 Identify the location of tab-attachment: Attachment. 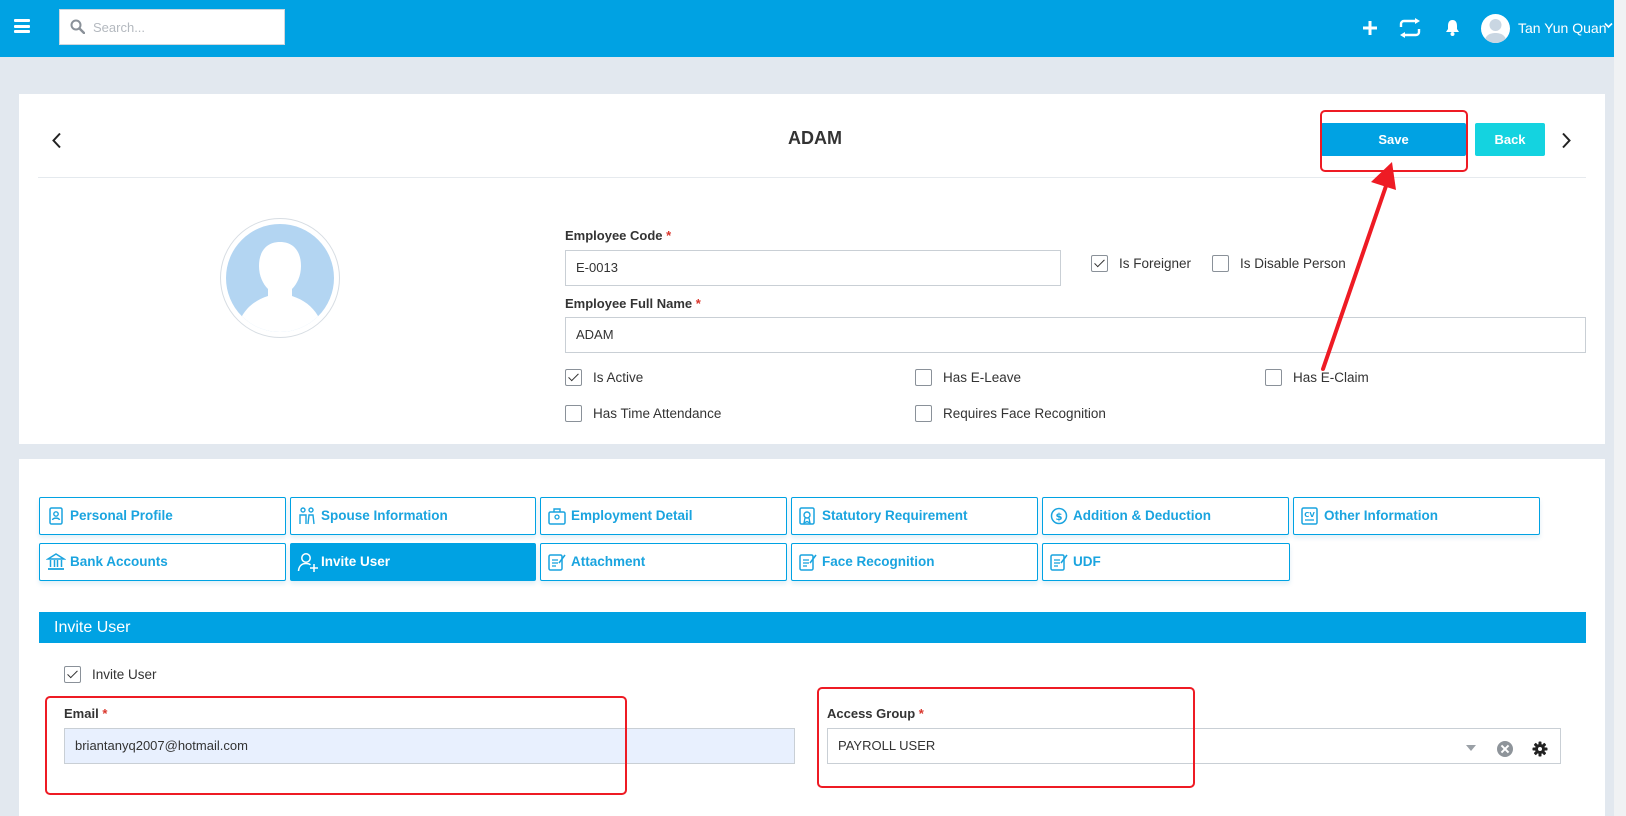
(663, 562).